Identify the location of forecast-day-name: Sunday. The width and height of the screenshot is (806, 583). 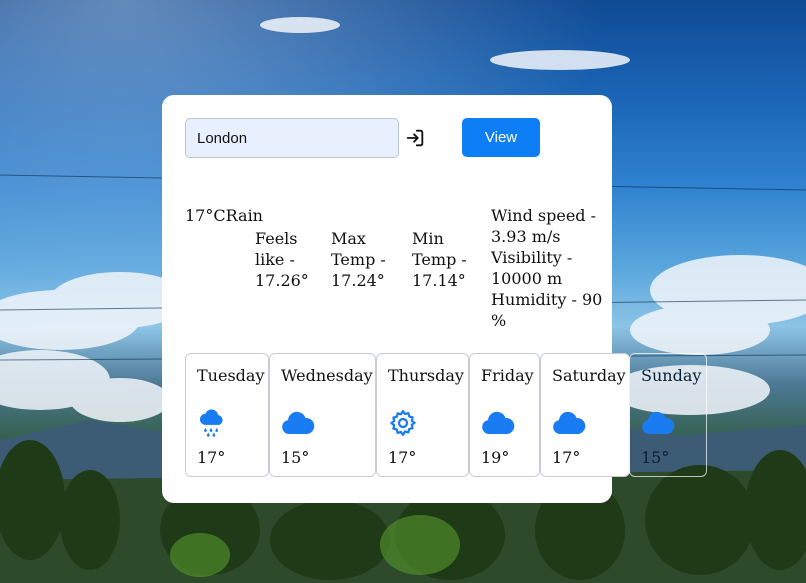
(671, 375).